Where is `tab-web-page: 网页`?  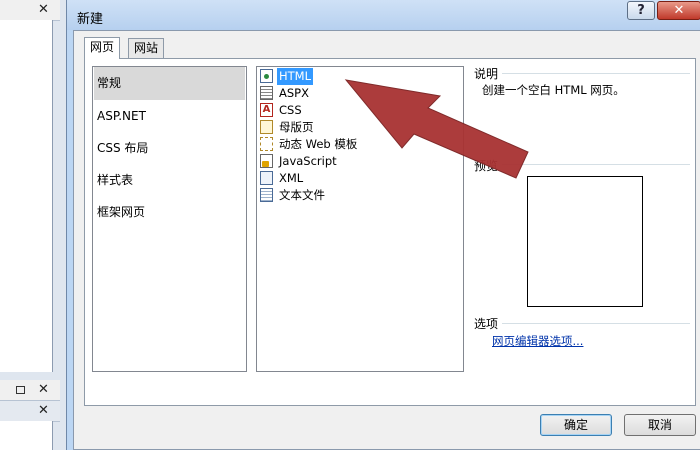
tab-web-page: 网页 is located at coordinates (102, 48).